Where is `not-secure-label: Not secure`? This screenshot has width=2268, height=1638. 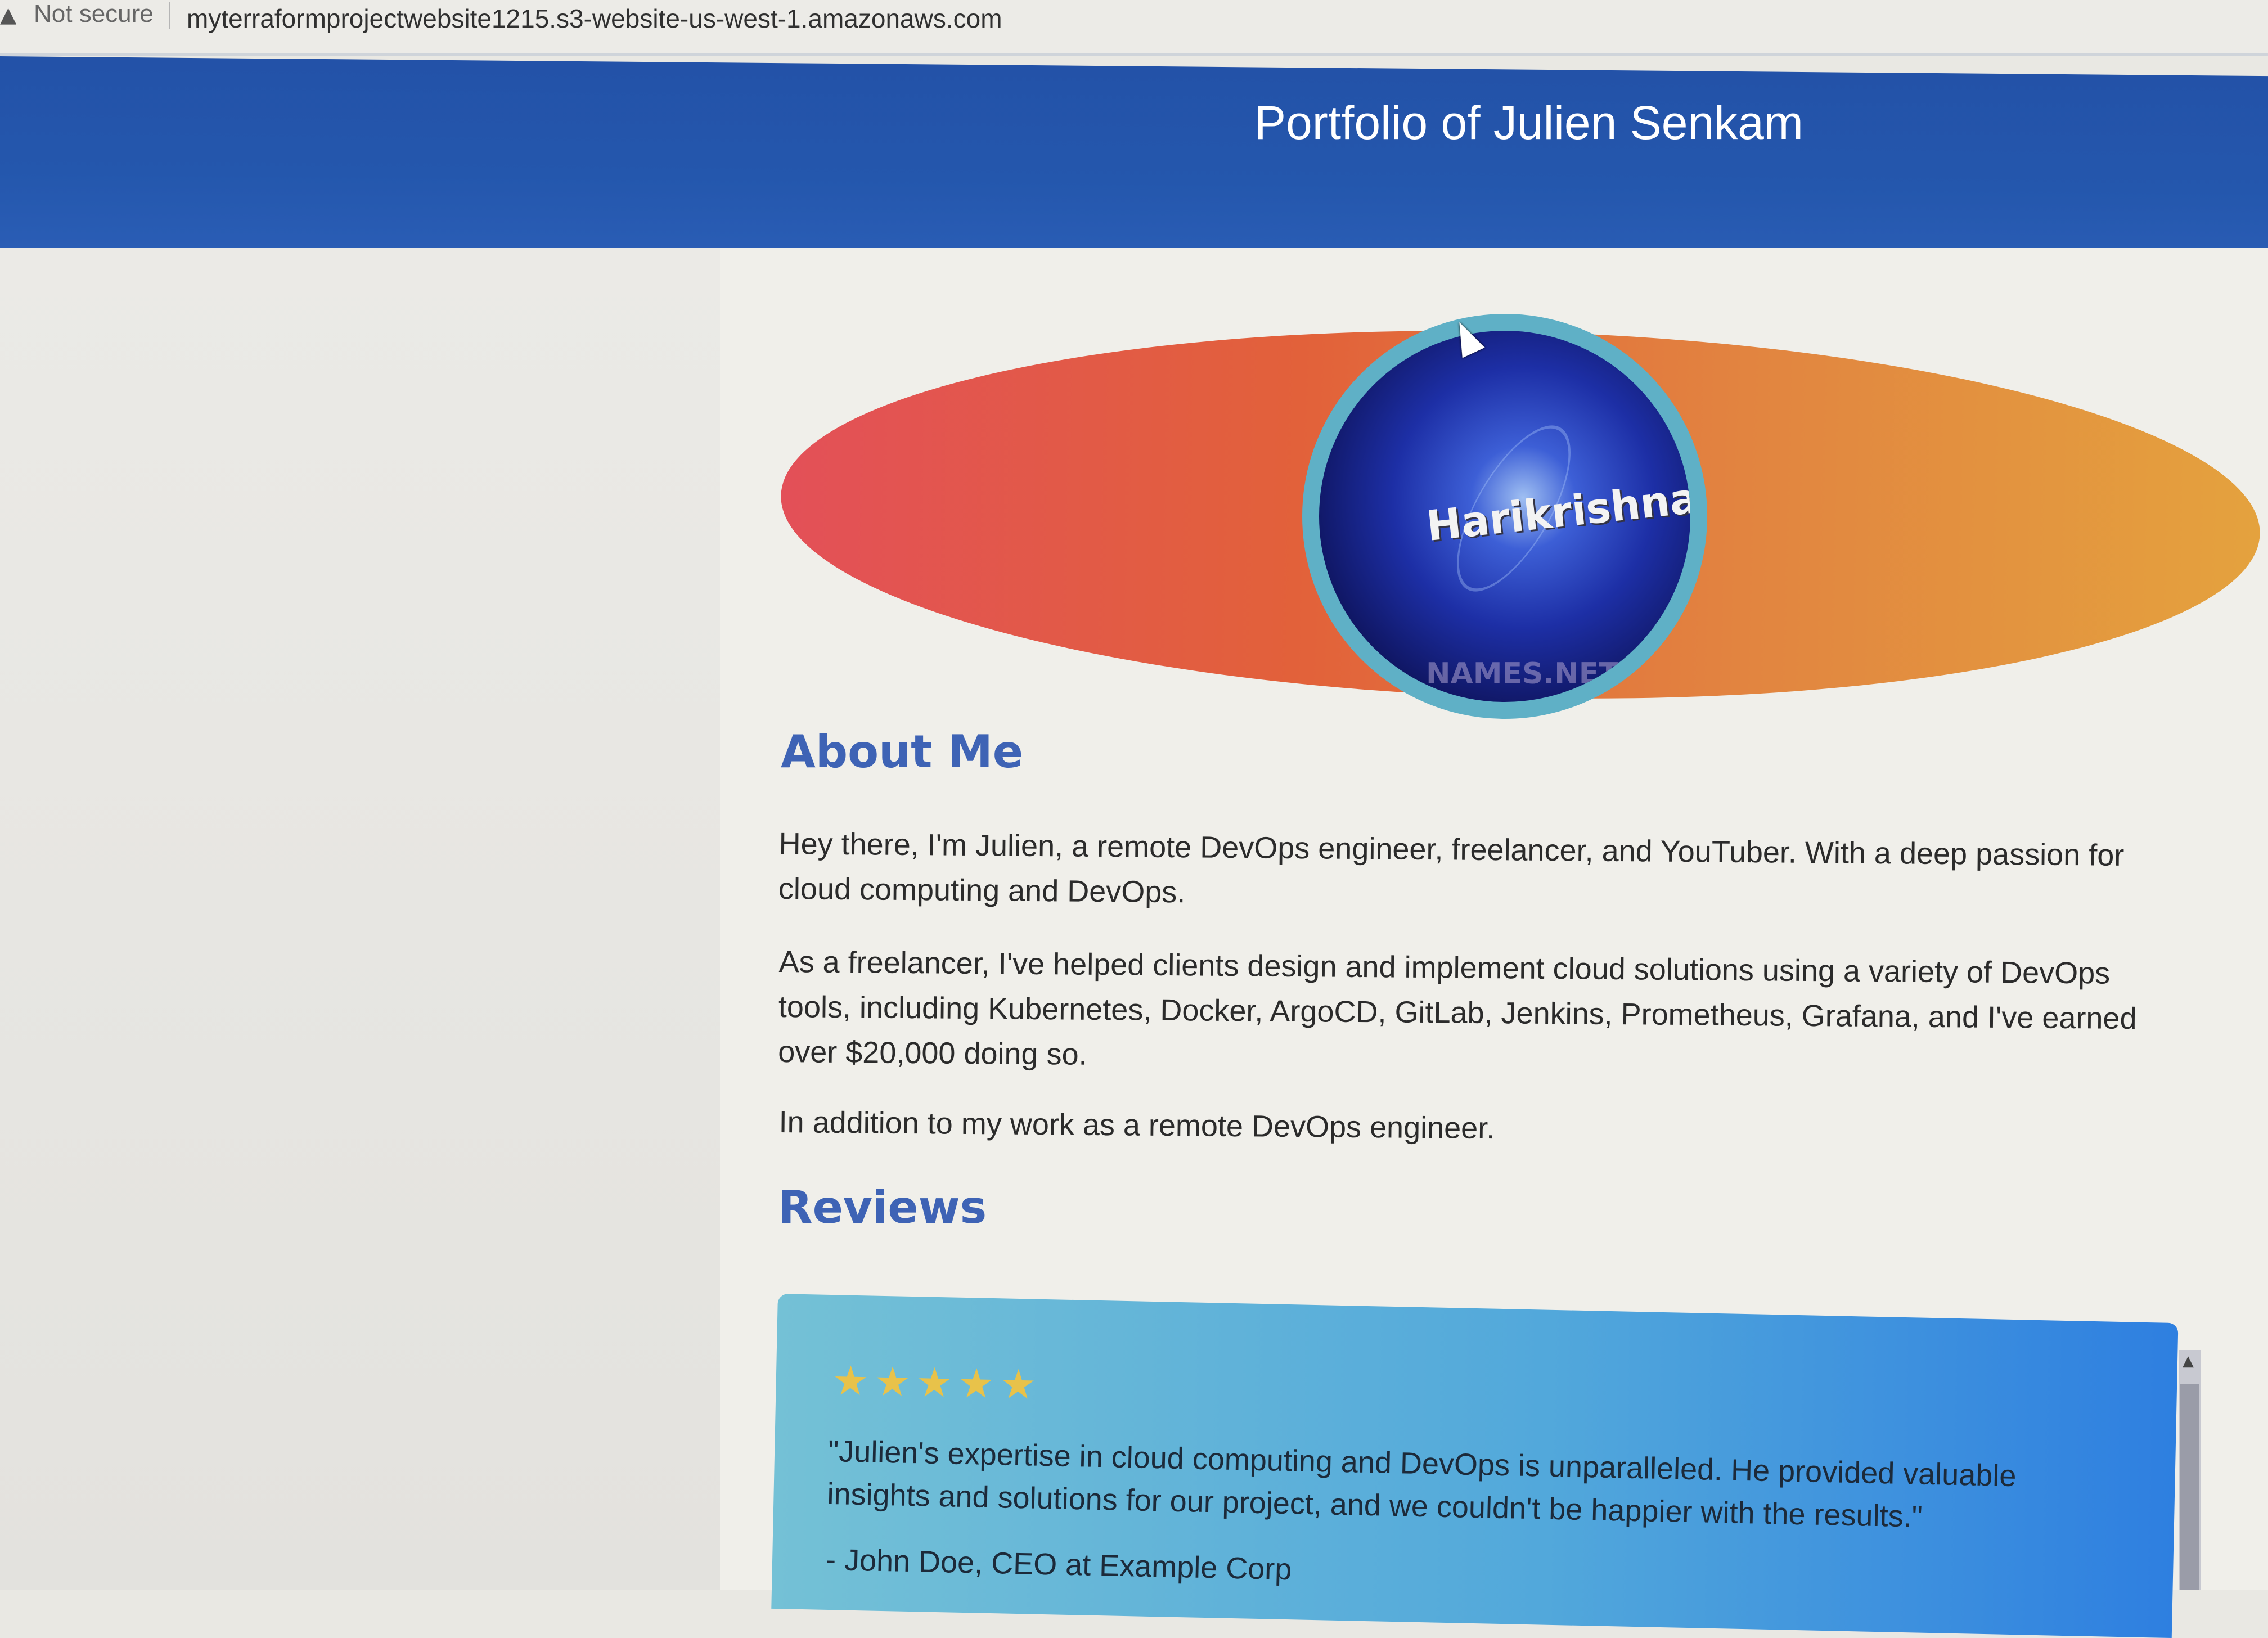 not-secure-label: Not secure is located at coordinates (94, 14).